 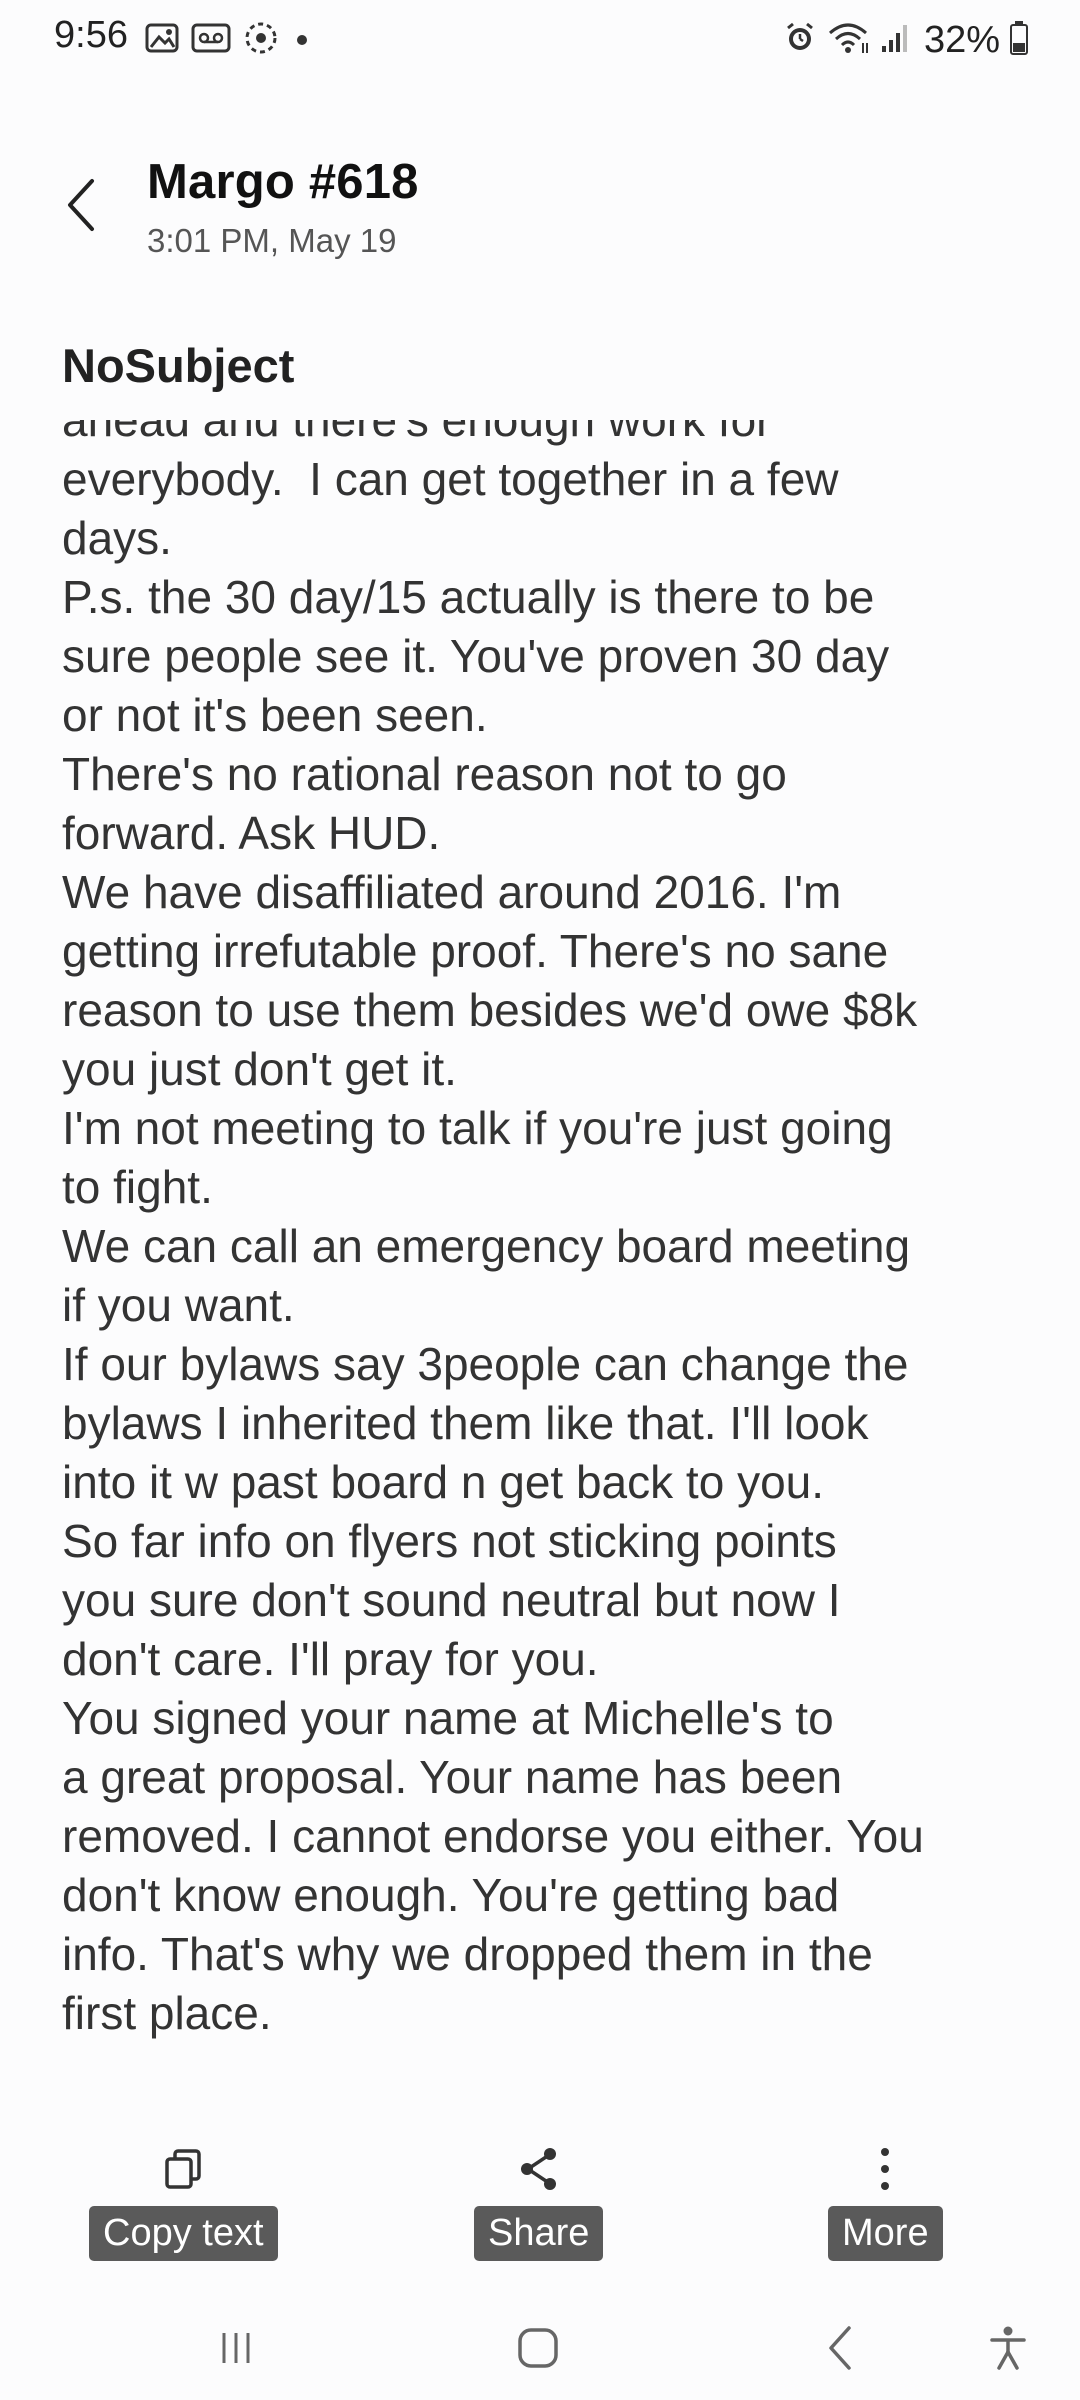 I want to click on navigation-bar, so click(x=540, y=2350).